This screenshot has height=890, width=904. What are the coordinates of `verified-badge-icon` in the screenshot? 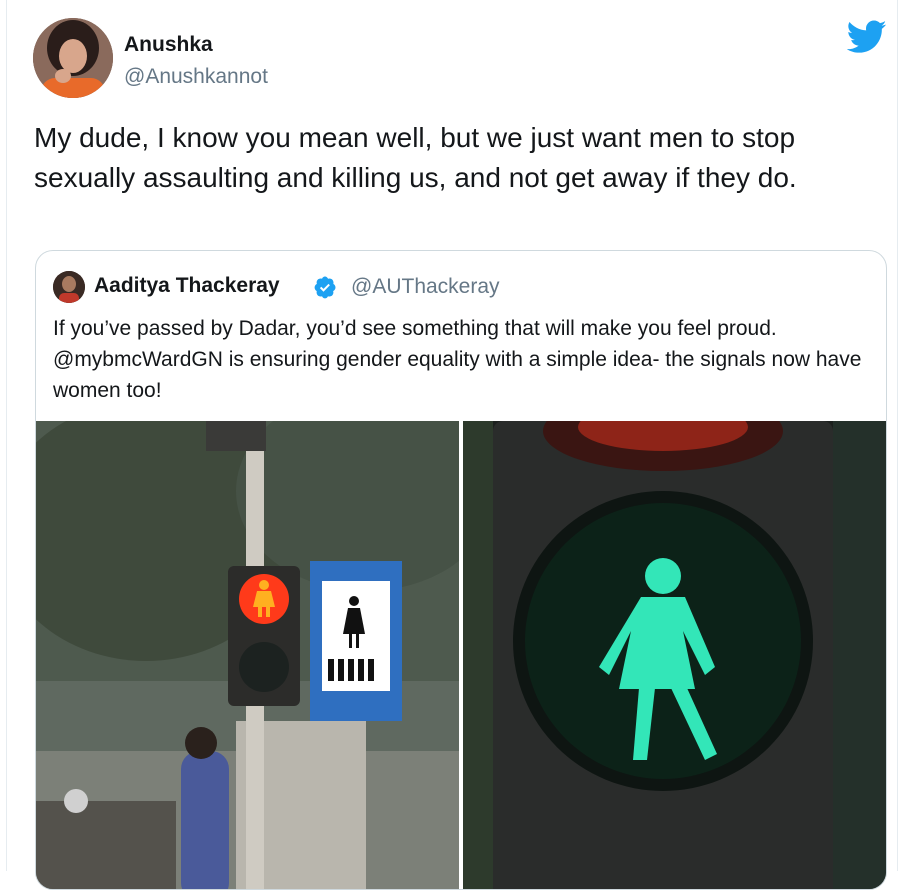 It's located at (325, 287).